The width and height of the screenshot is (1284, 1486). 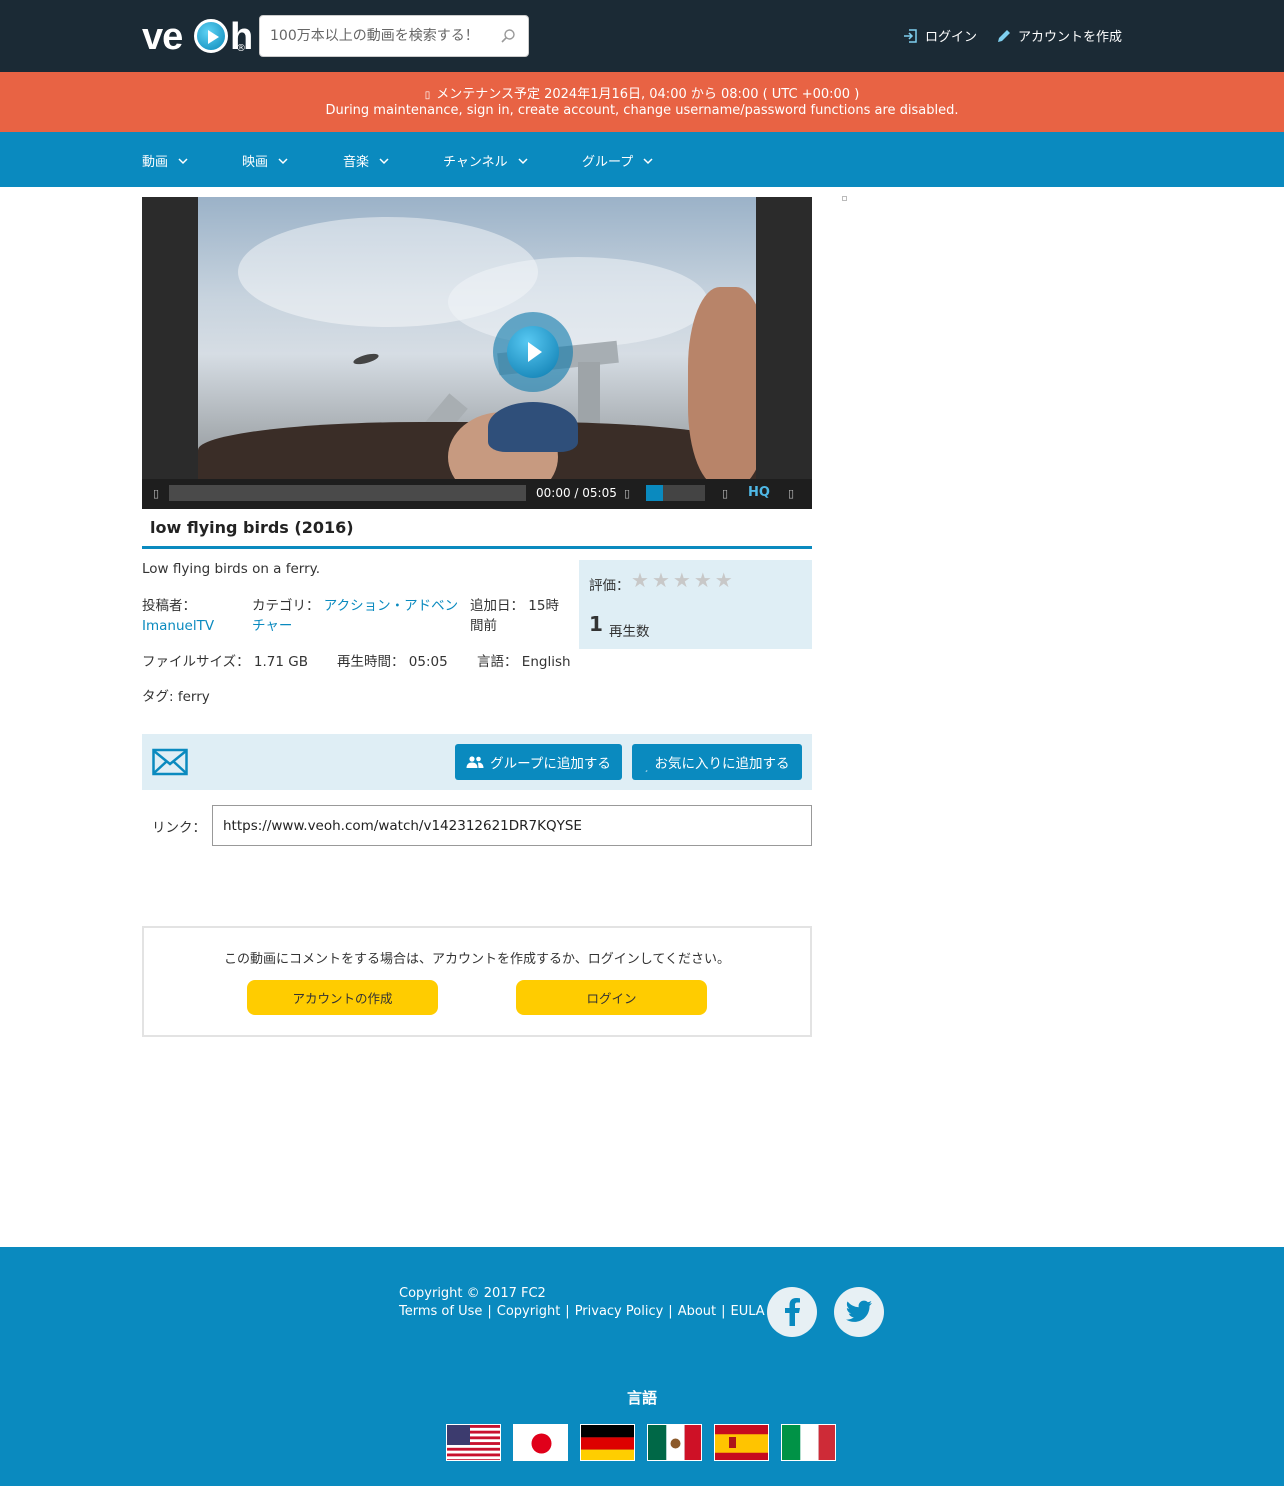 I want to click on nav-item-label: 映画, so click(x=255, y=162).